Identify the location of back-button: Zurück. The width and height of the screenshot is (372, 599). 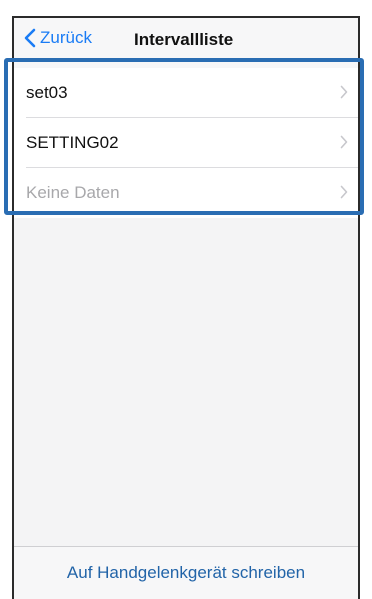
(58, 38).